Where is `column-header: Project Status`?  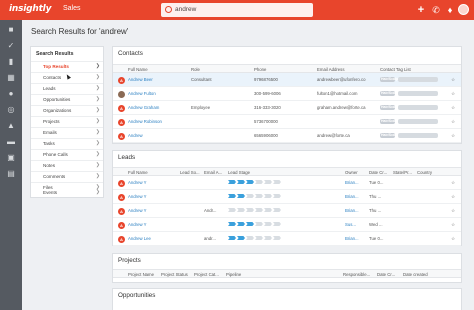
column-header: Project Status is located at coordinates (174, 274).